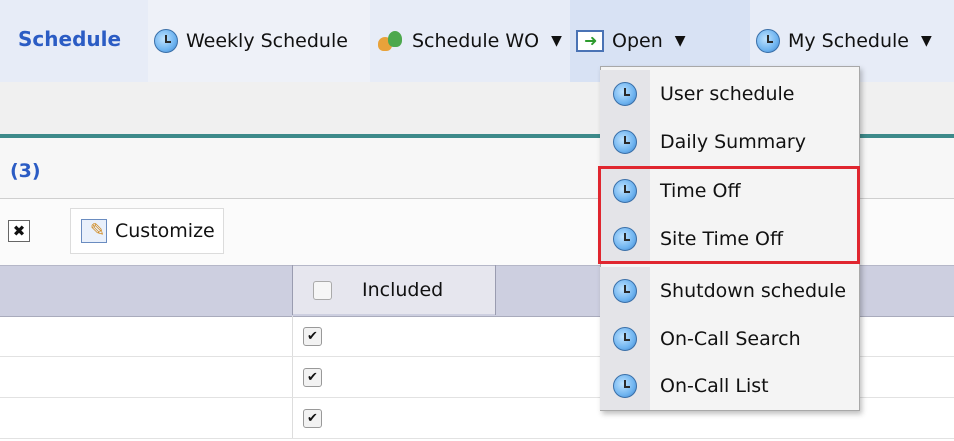 This screenshot has height=441, width=954. I want to click on schedule-wo-button: Schedule WO ▼, so click(470, 41).